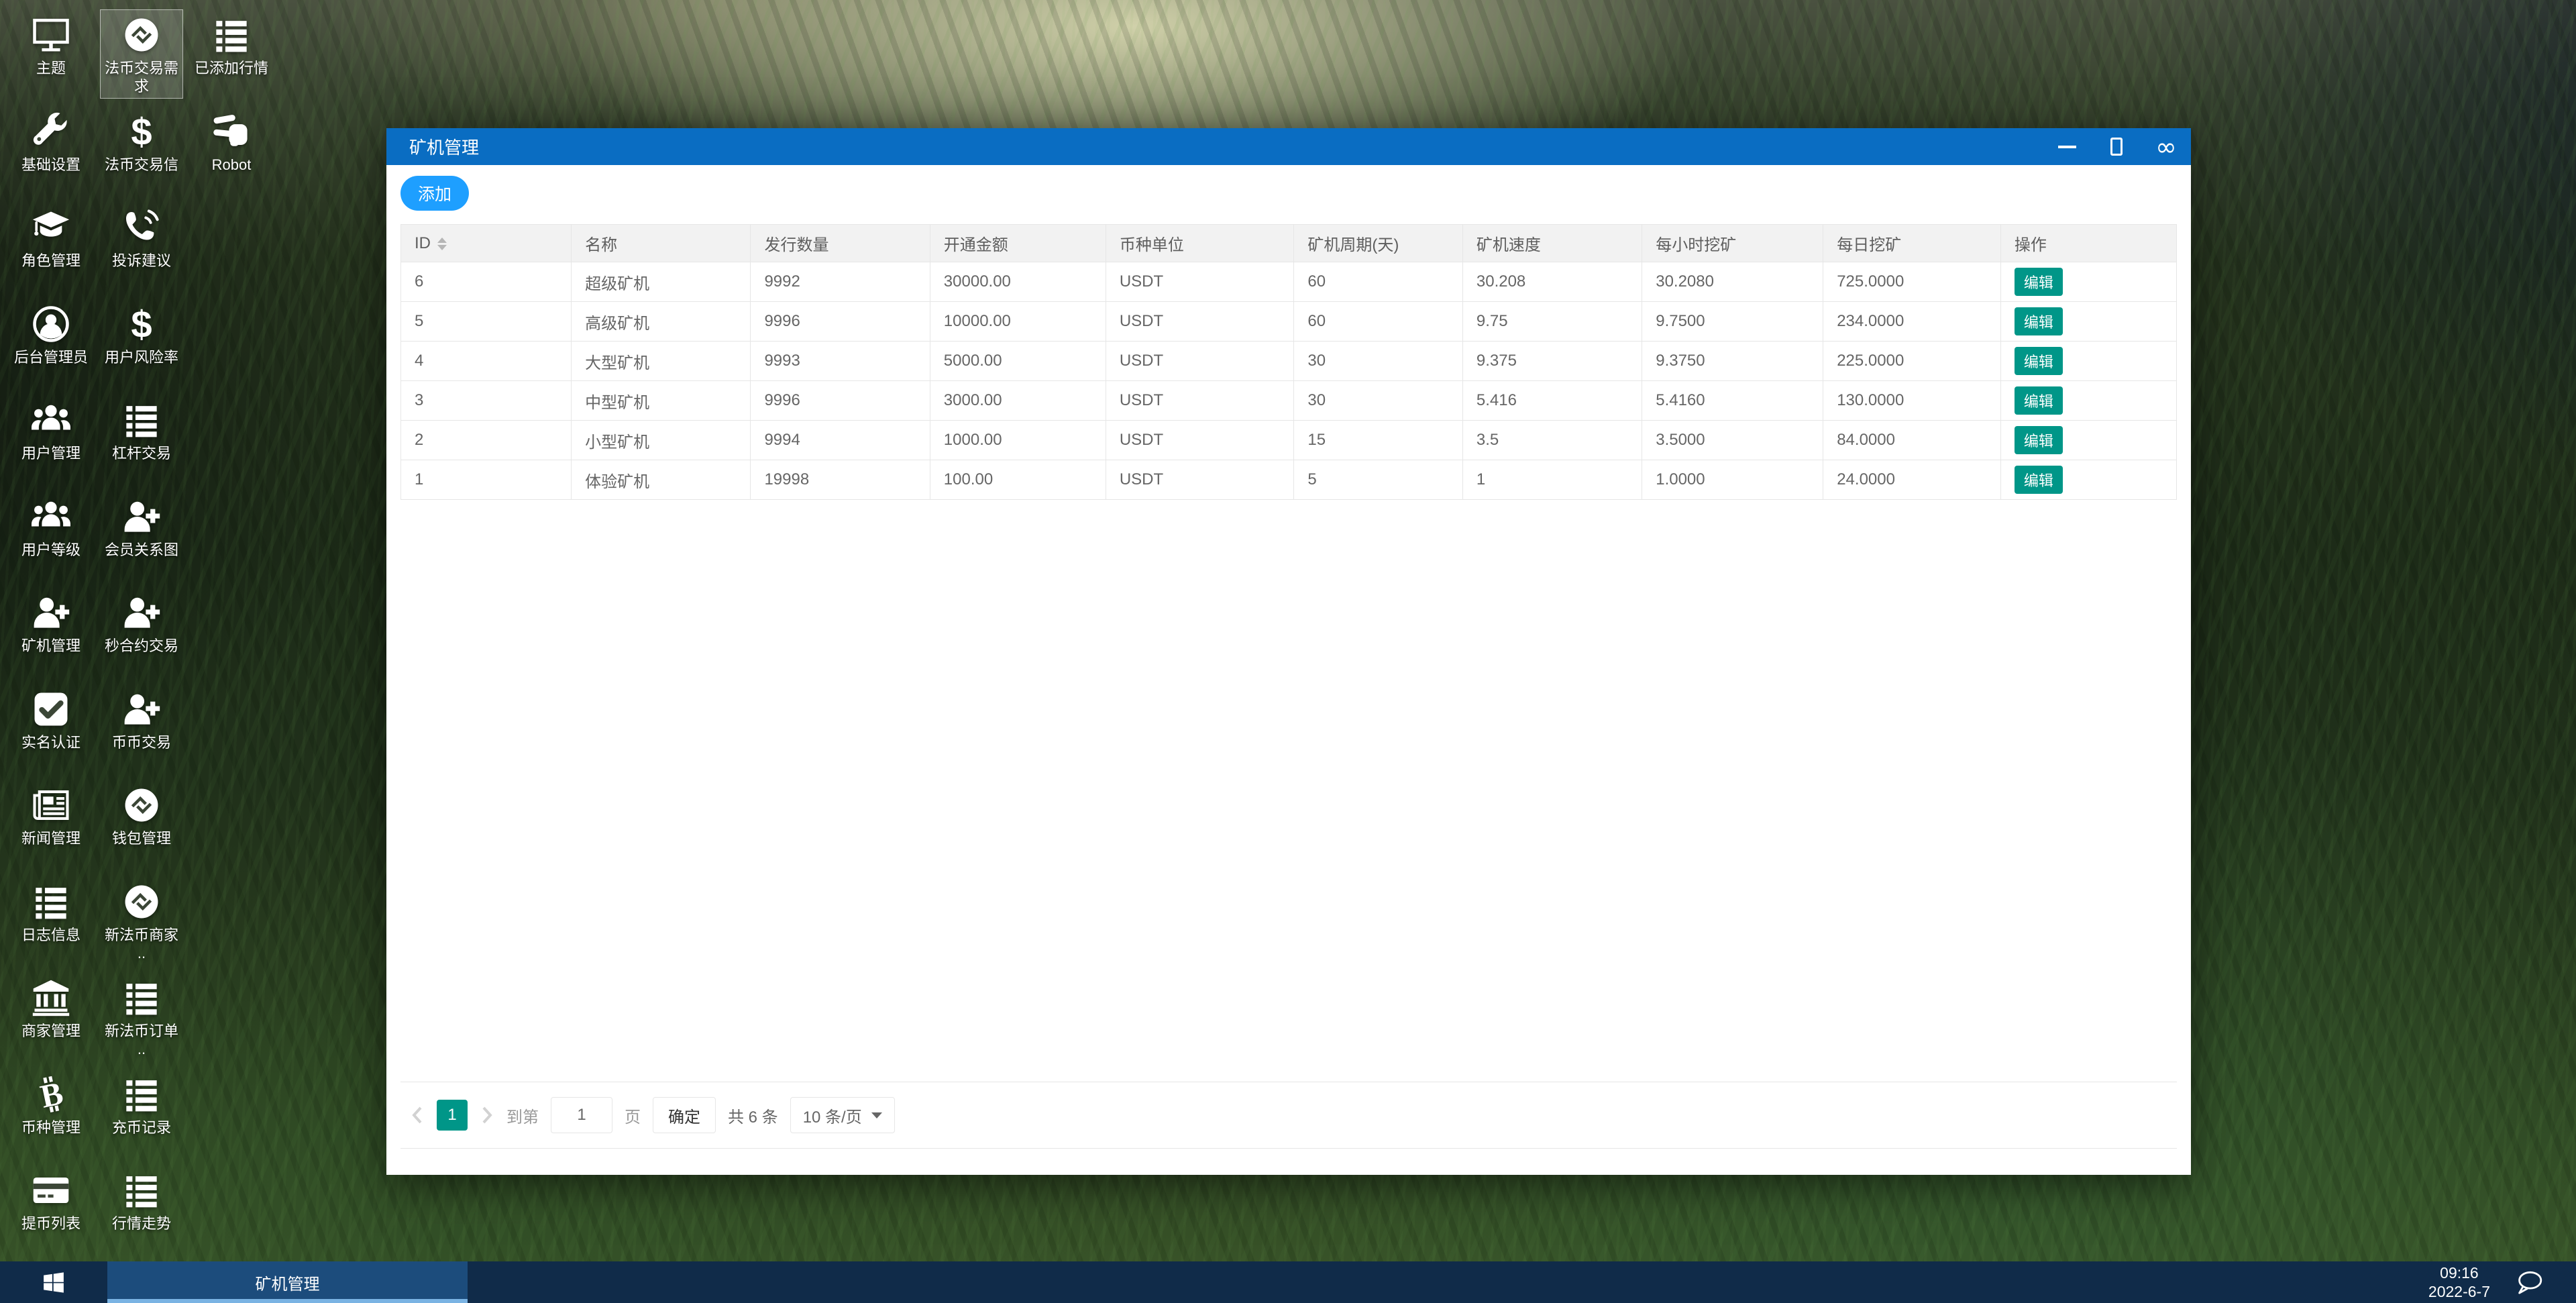 The width and height of the screenshot is (2576, 1303). Describe the element at coordinates (141, 141) in the screenshot. I see `desktop-icon: $ 法币交易信` at that location.